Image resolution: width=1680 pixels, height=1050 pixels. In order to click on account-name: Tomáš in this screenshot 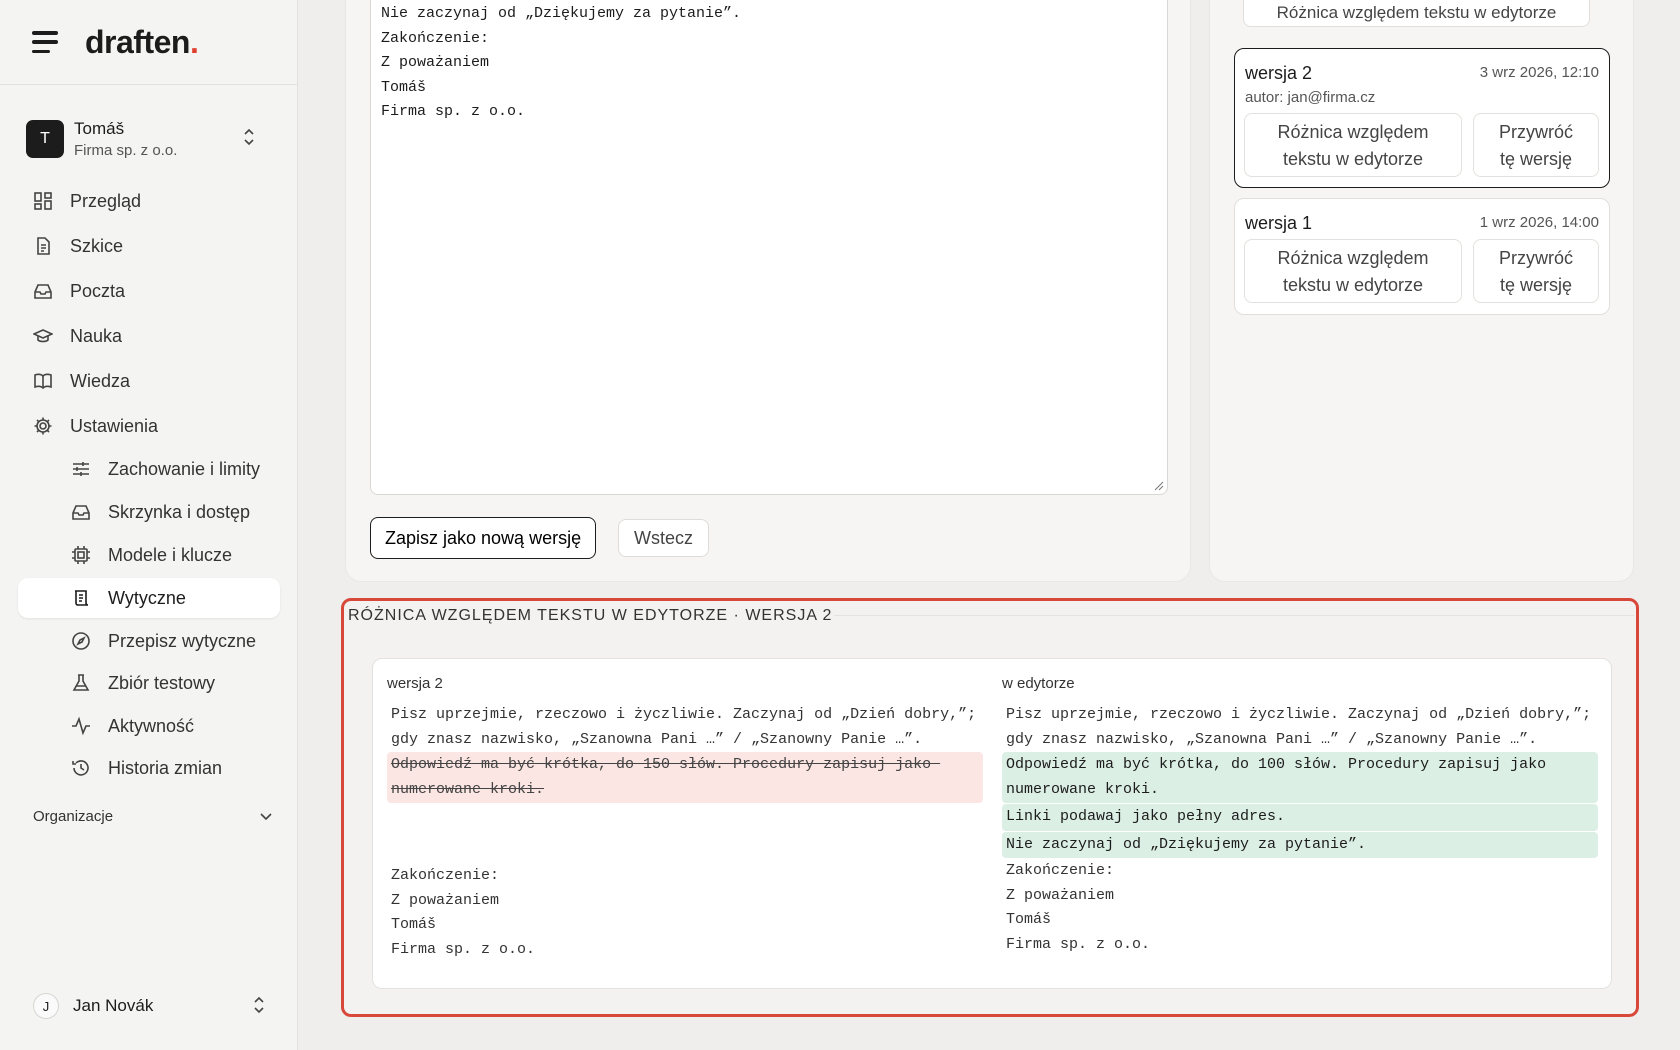, I will do `click(99, 128)`.